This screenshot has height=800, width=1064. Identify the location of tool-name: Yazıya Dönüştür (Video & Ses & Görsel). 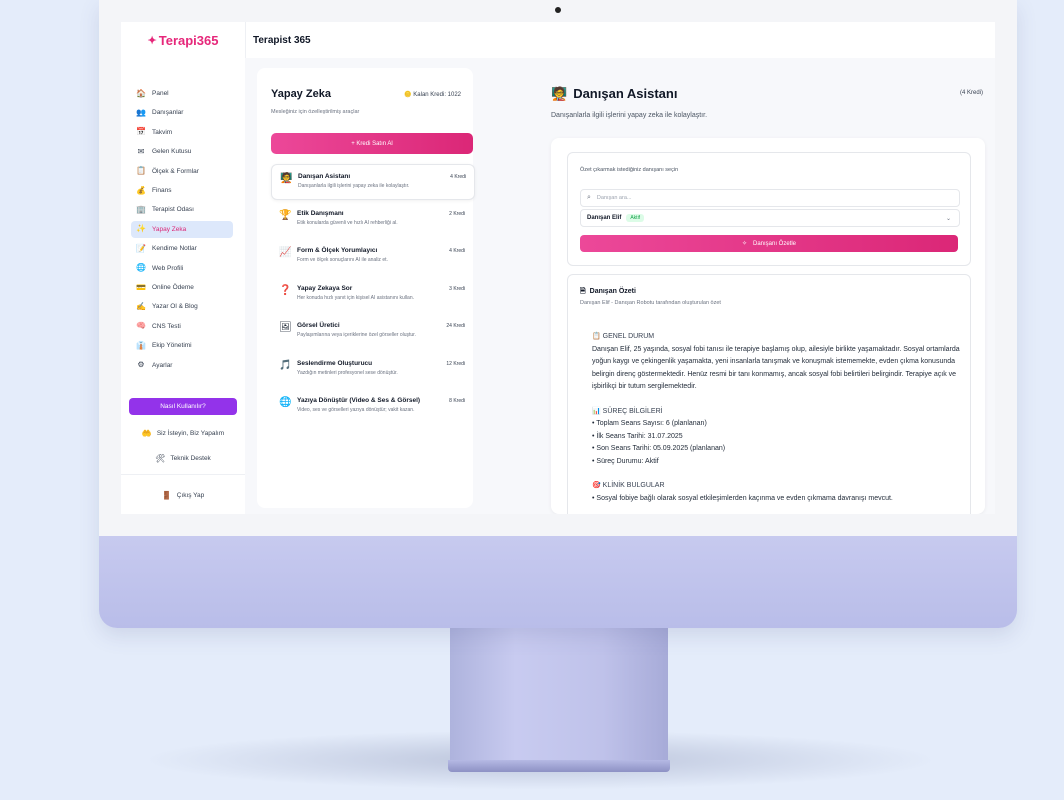
(359, 400).